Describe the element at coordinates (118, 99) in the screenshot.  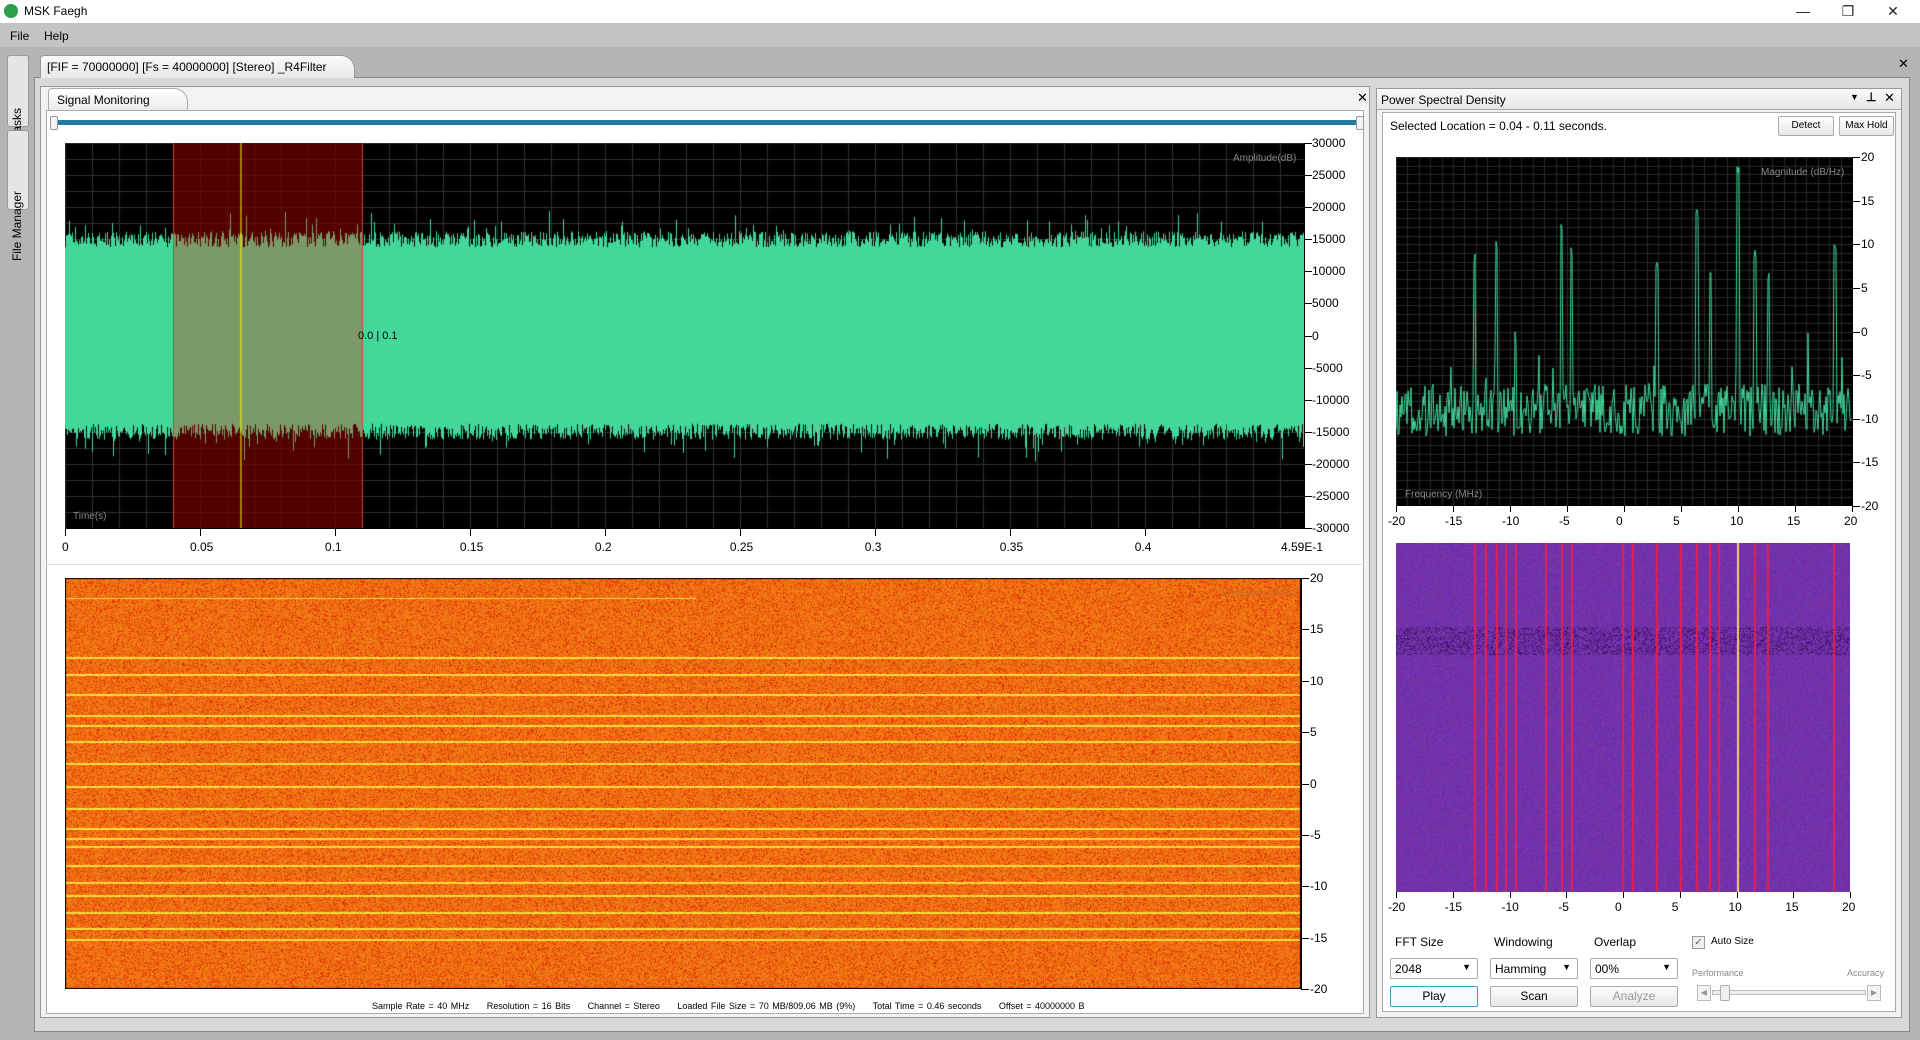
I see `tab-signal-monitoring: Signal Monitoring` at that location.